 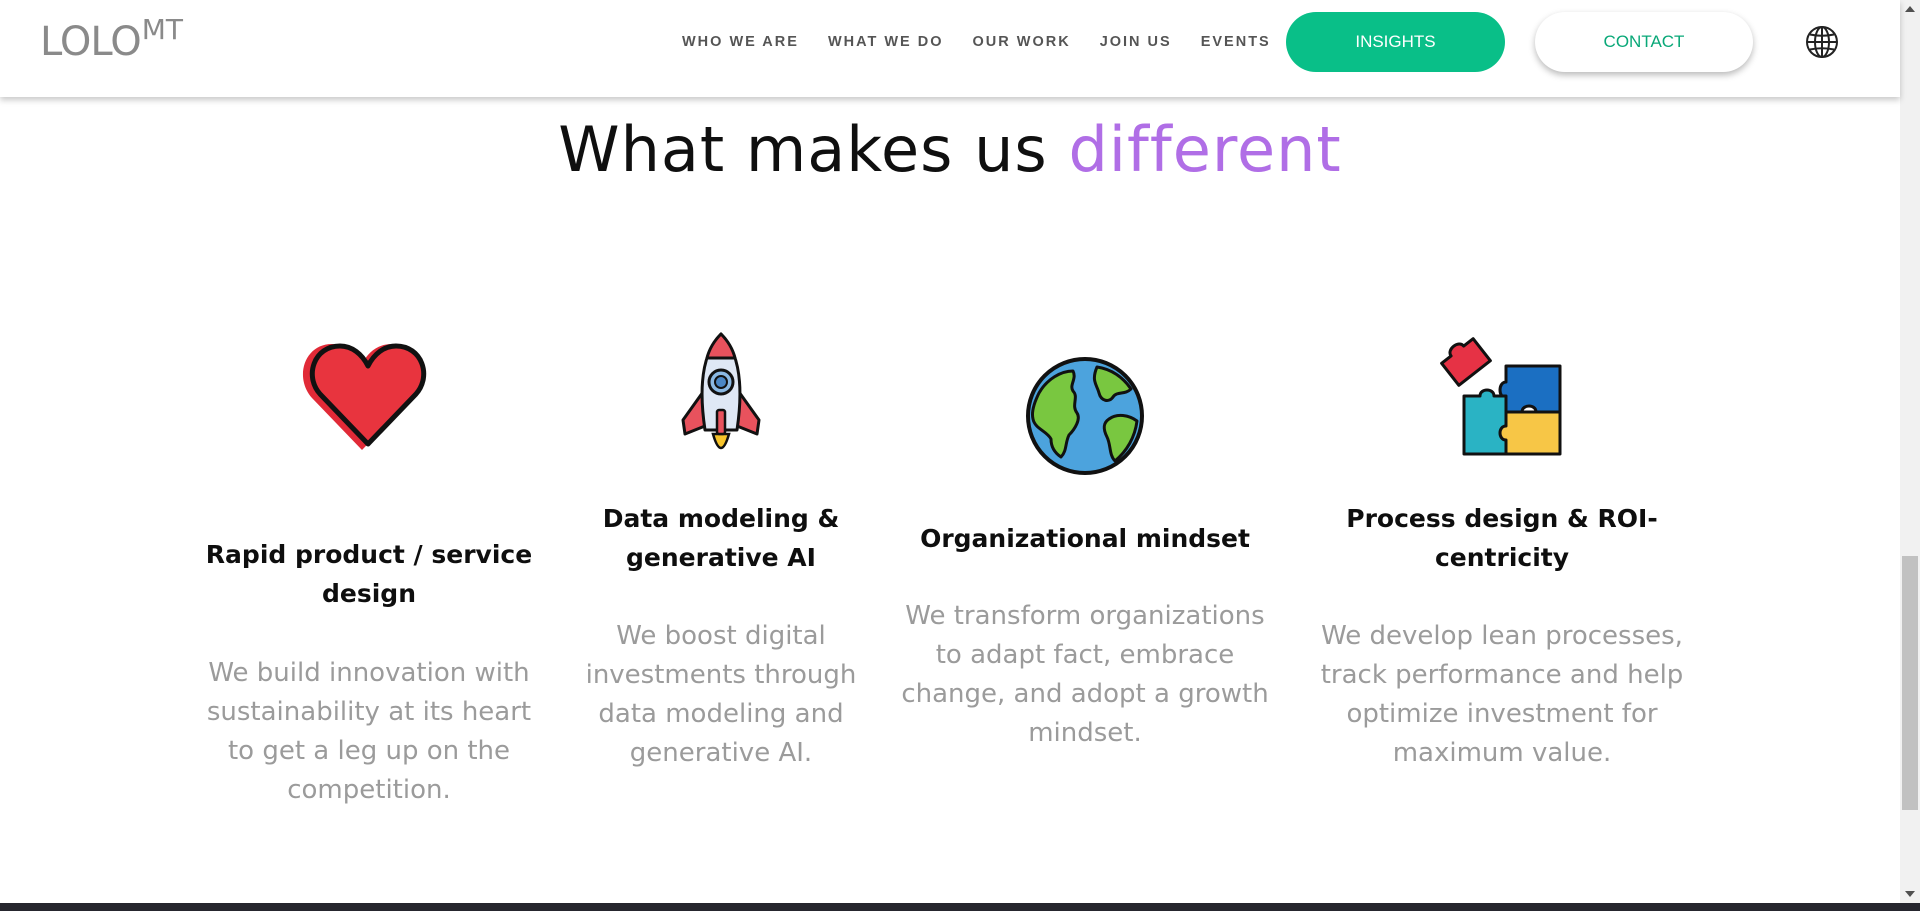 What do you see at coordinates (1501, 396) in the screenshot?
I see `puzzle-icon` at bounding box center [1501, 396].